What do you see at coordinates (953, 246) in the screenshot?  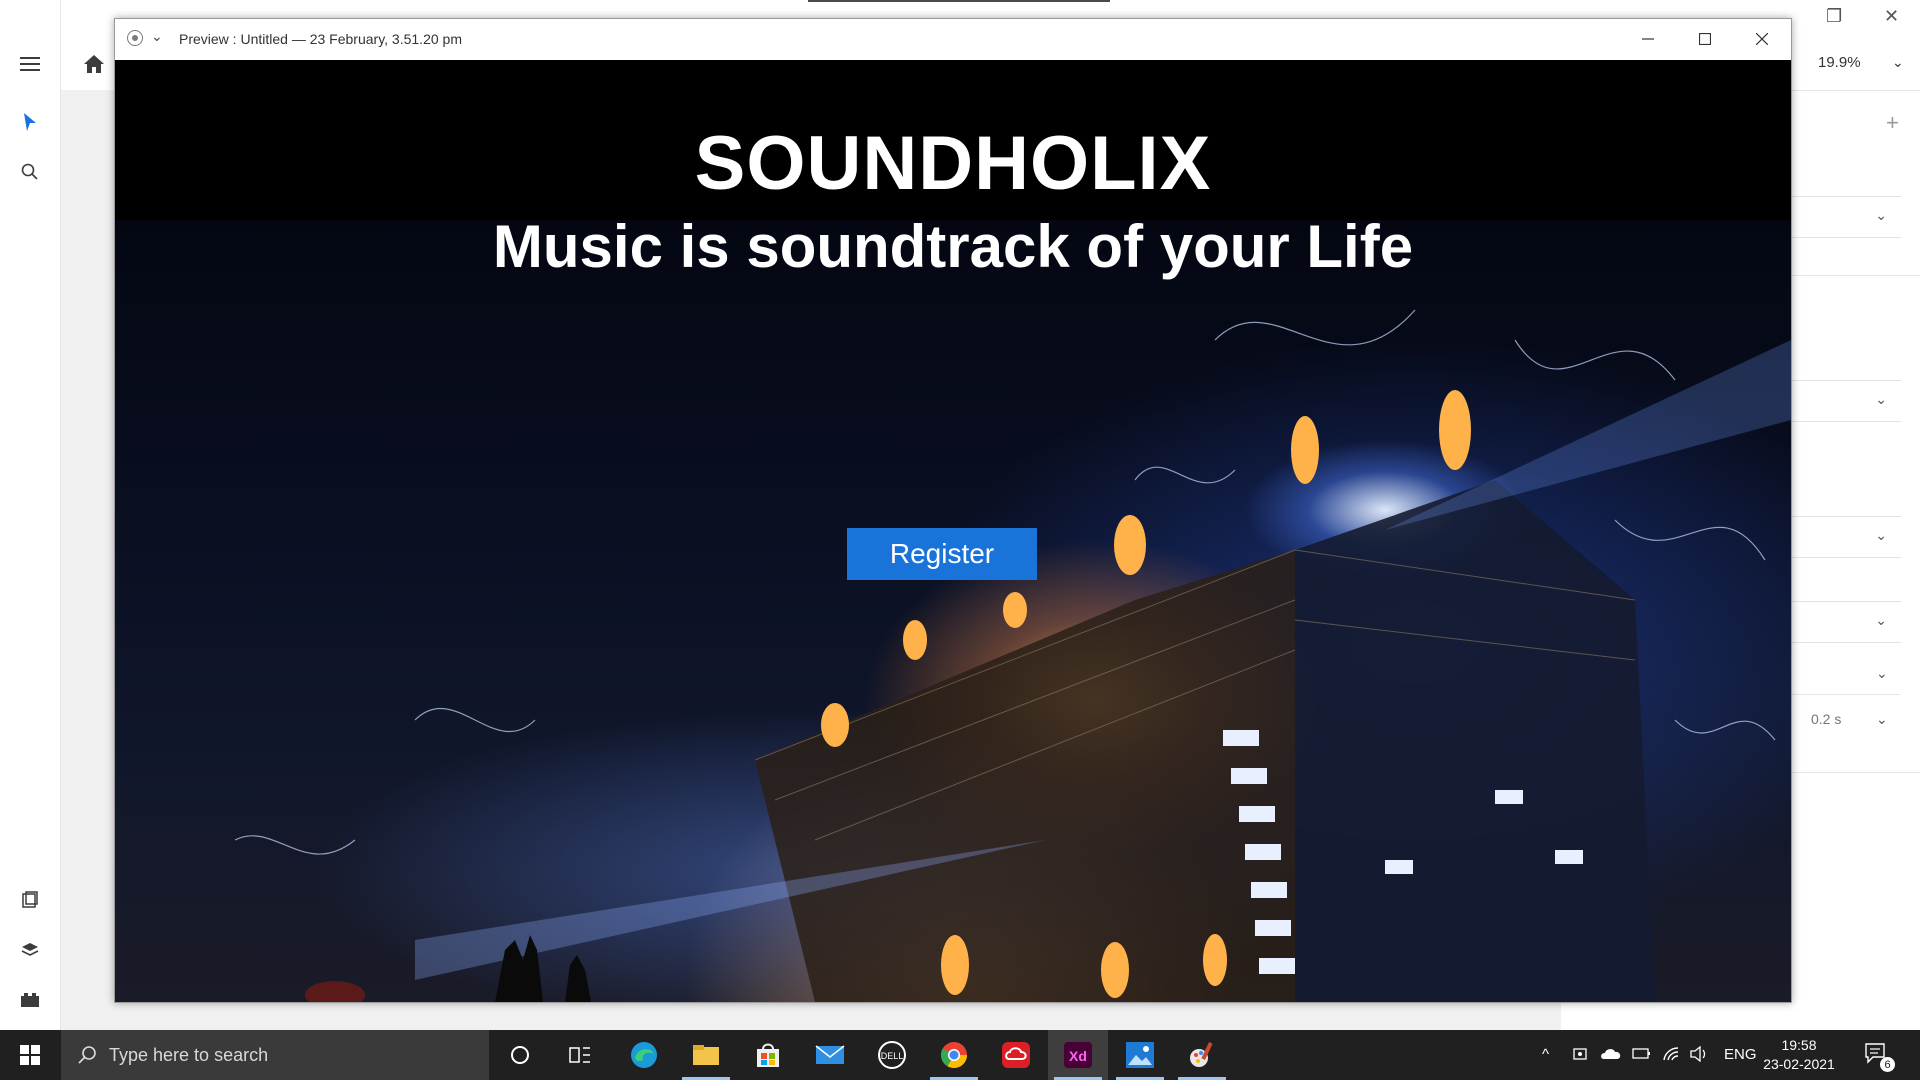 I see `hero-tagline: Music is soundtrack of your Life` at bounding box center [953, 246].